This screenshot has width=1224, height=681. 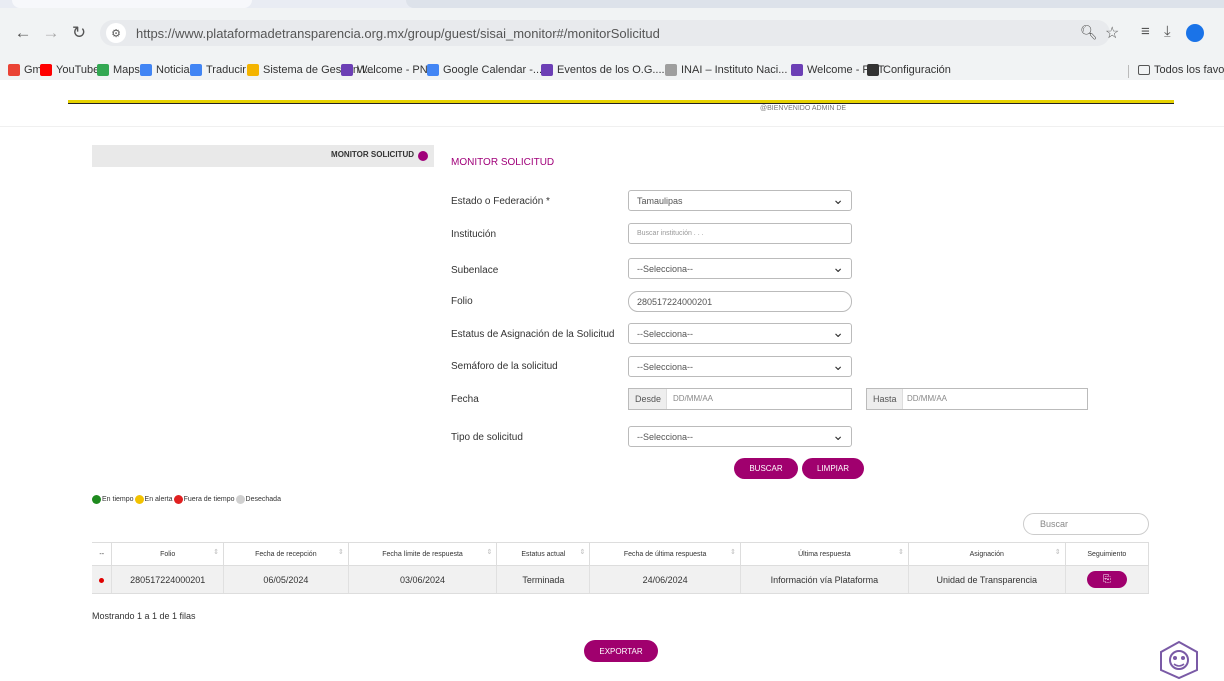 I want to click on estado-label: Estado o Federación *, so click(x=500, y=201).